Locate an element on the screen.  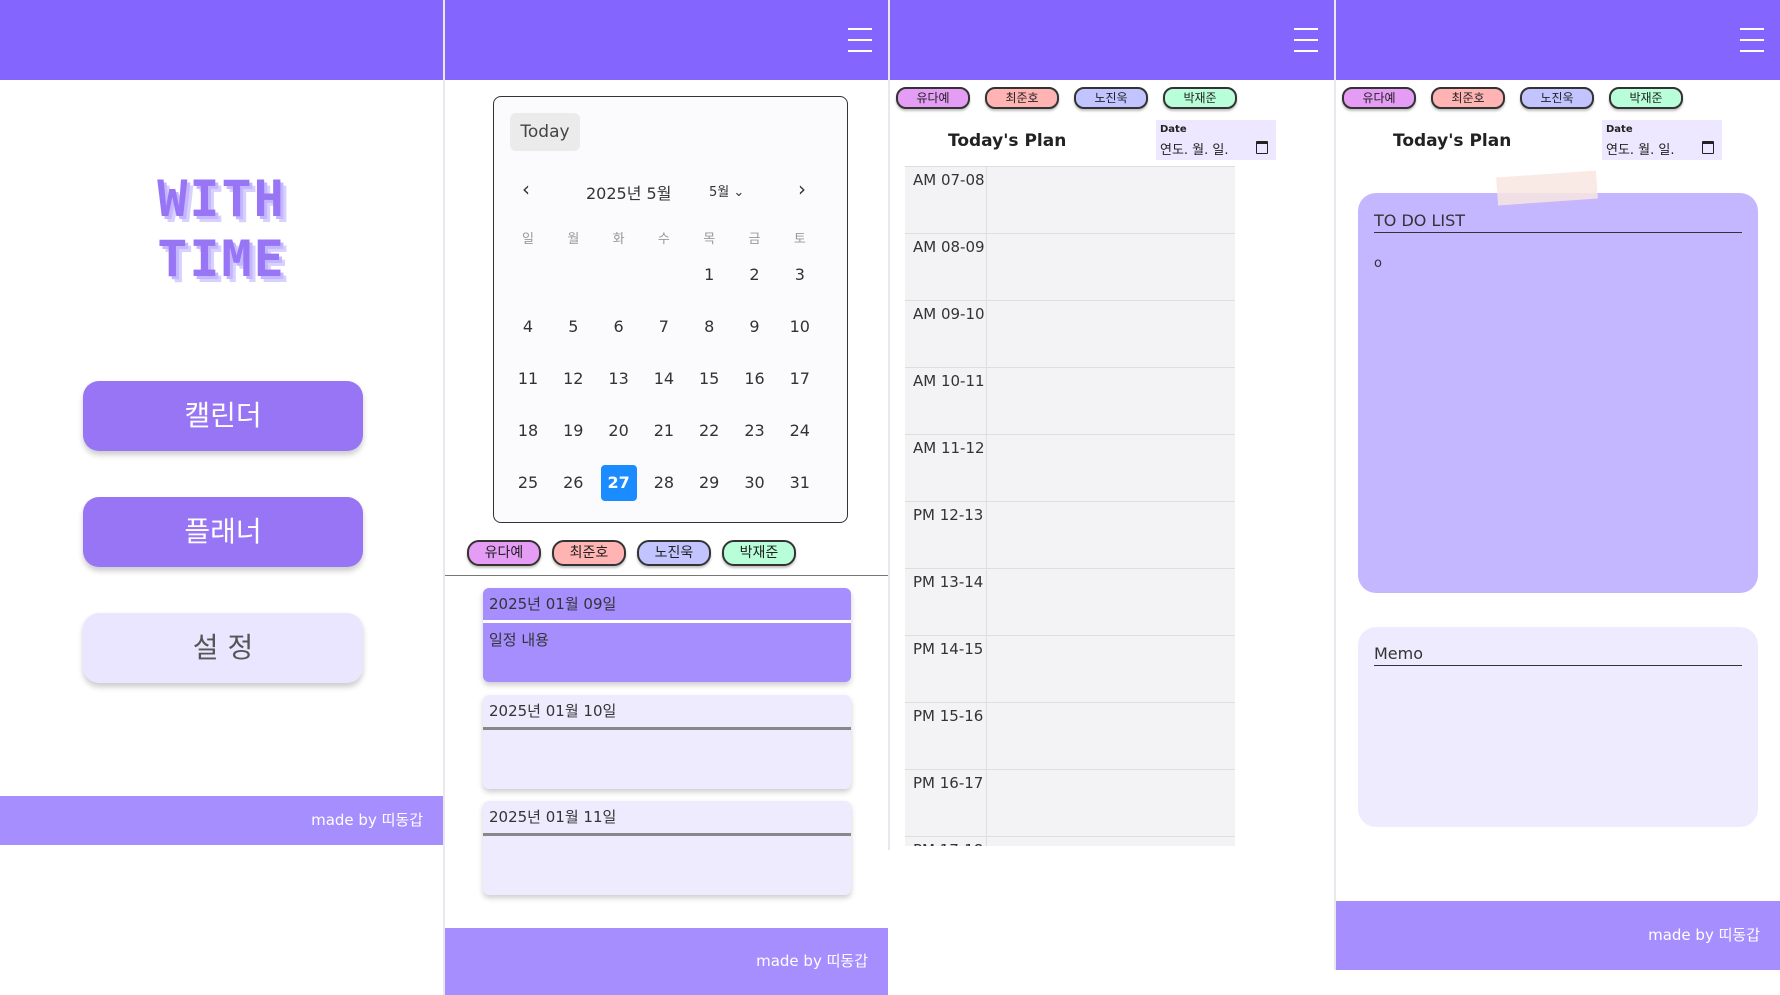
calendar-day: 25 is located at coordinates (528, 483).